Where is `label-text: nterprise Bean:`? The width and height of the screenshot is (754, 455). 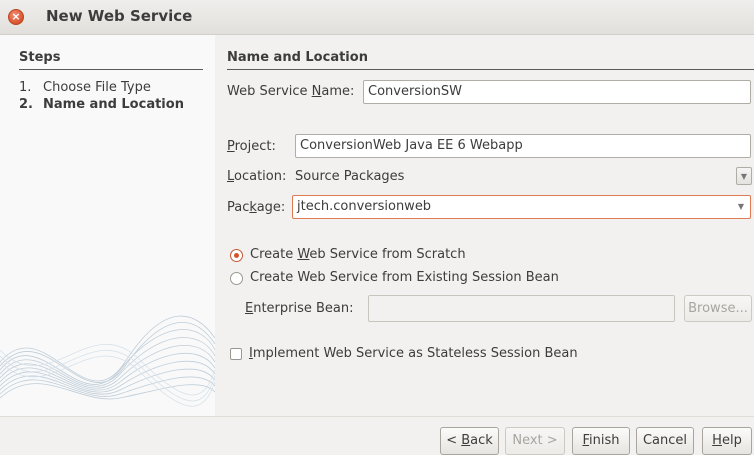 label-text: nterprise Bean: is located at coordinates (303, 308).